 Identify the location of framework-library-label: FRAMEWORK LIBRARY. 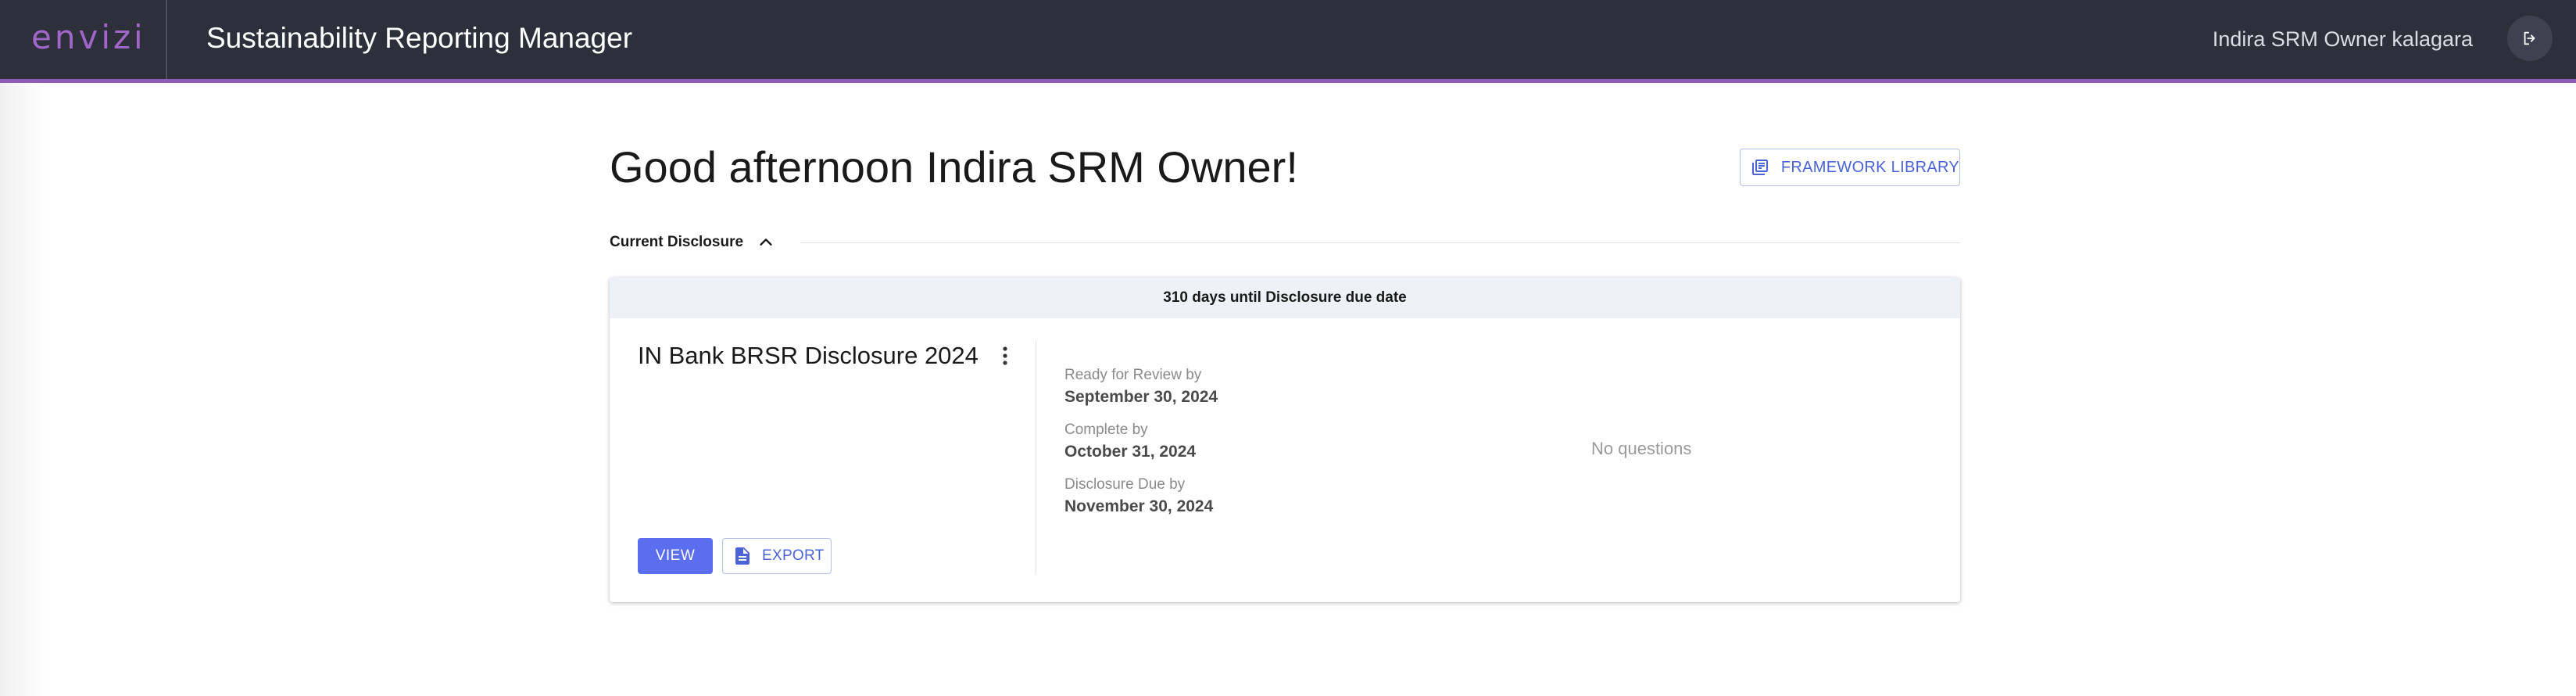
(1869, 167).